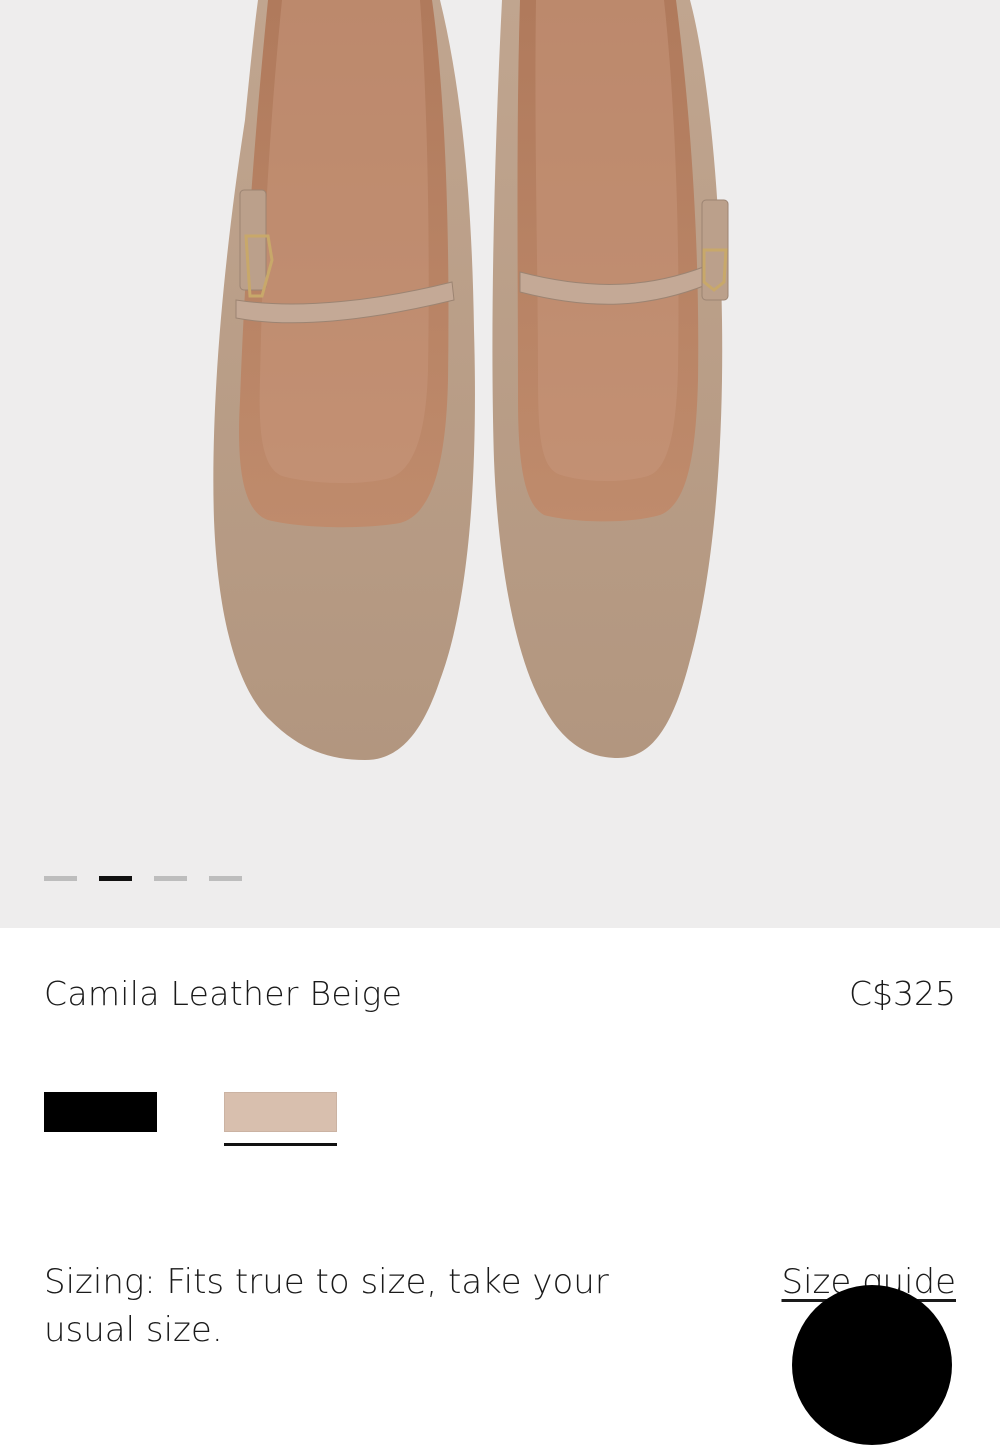  I want to click on floating-action-button, so click(872, 1365).